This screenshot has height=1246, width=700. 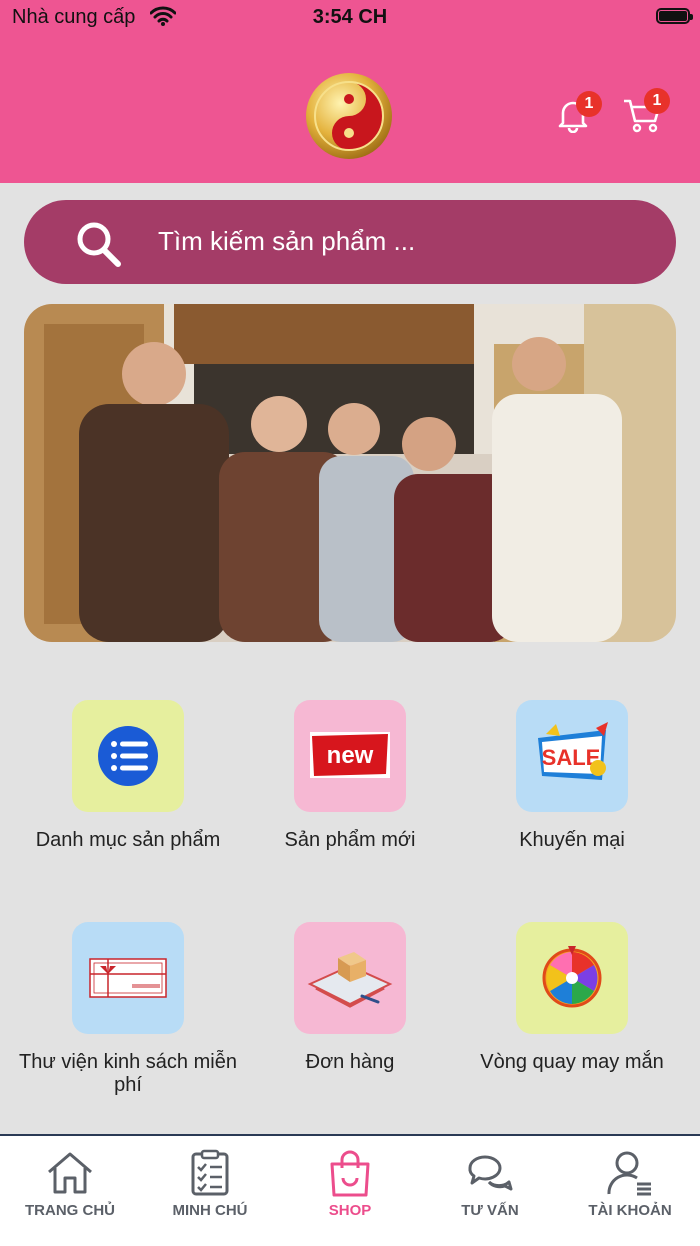 What do you see at coordinates (99, 244) in the screenshot?
I see `search-icon` at bounding box center [99, 244].